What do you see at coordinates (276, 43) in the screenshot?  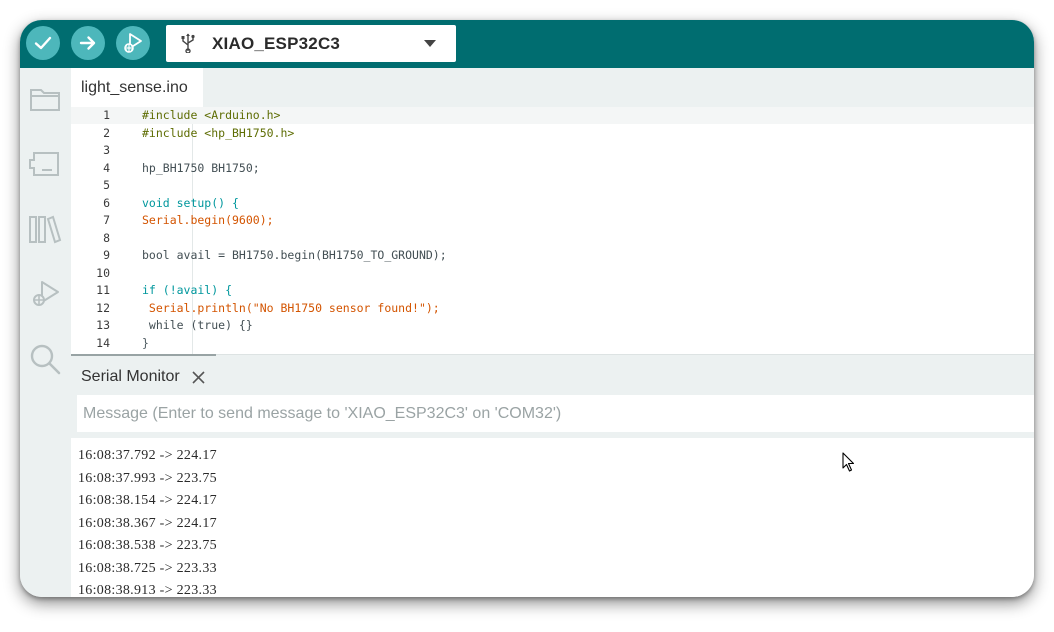 I see `board-name: XIAO_ESP32C3` at bounding box center [276, 43].